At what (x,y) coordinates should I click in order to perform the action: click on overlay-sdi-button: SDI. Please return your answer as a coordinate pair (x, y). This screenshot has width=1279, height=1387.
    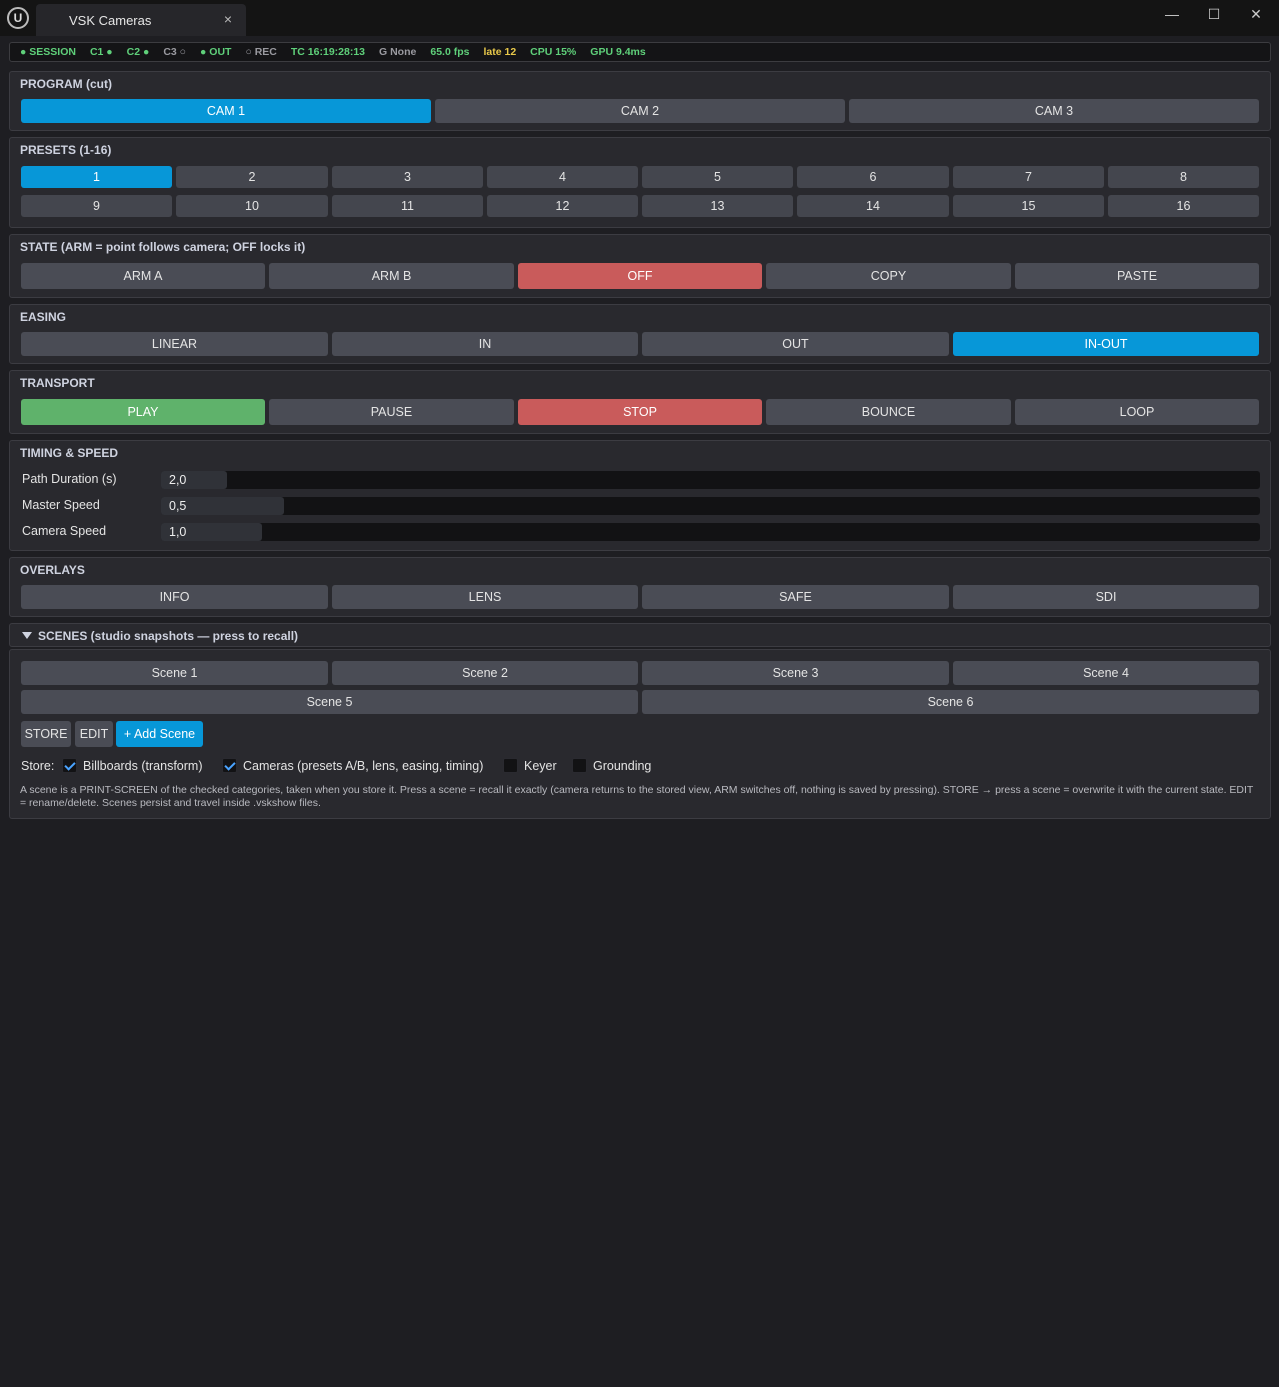
    Looking at the image, I should click on (1106, 597).